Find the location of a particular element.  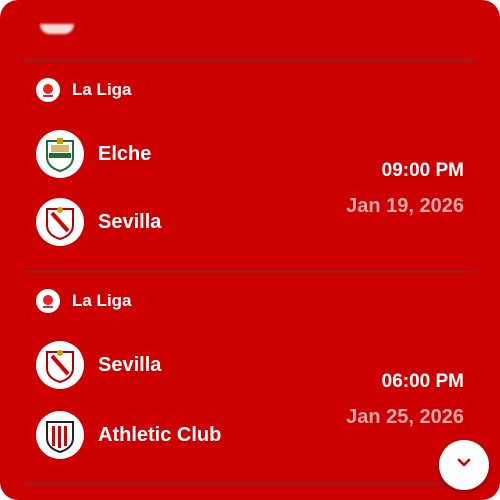

match-date: Jan 19, 2026 is located at coordinates (405, 206).